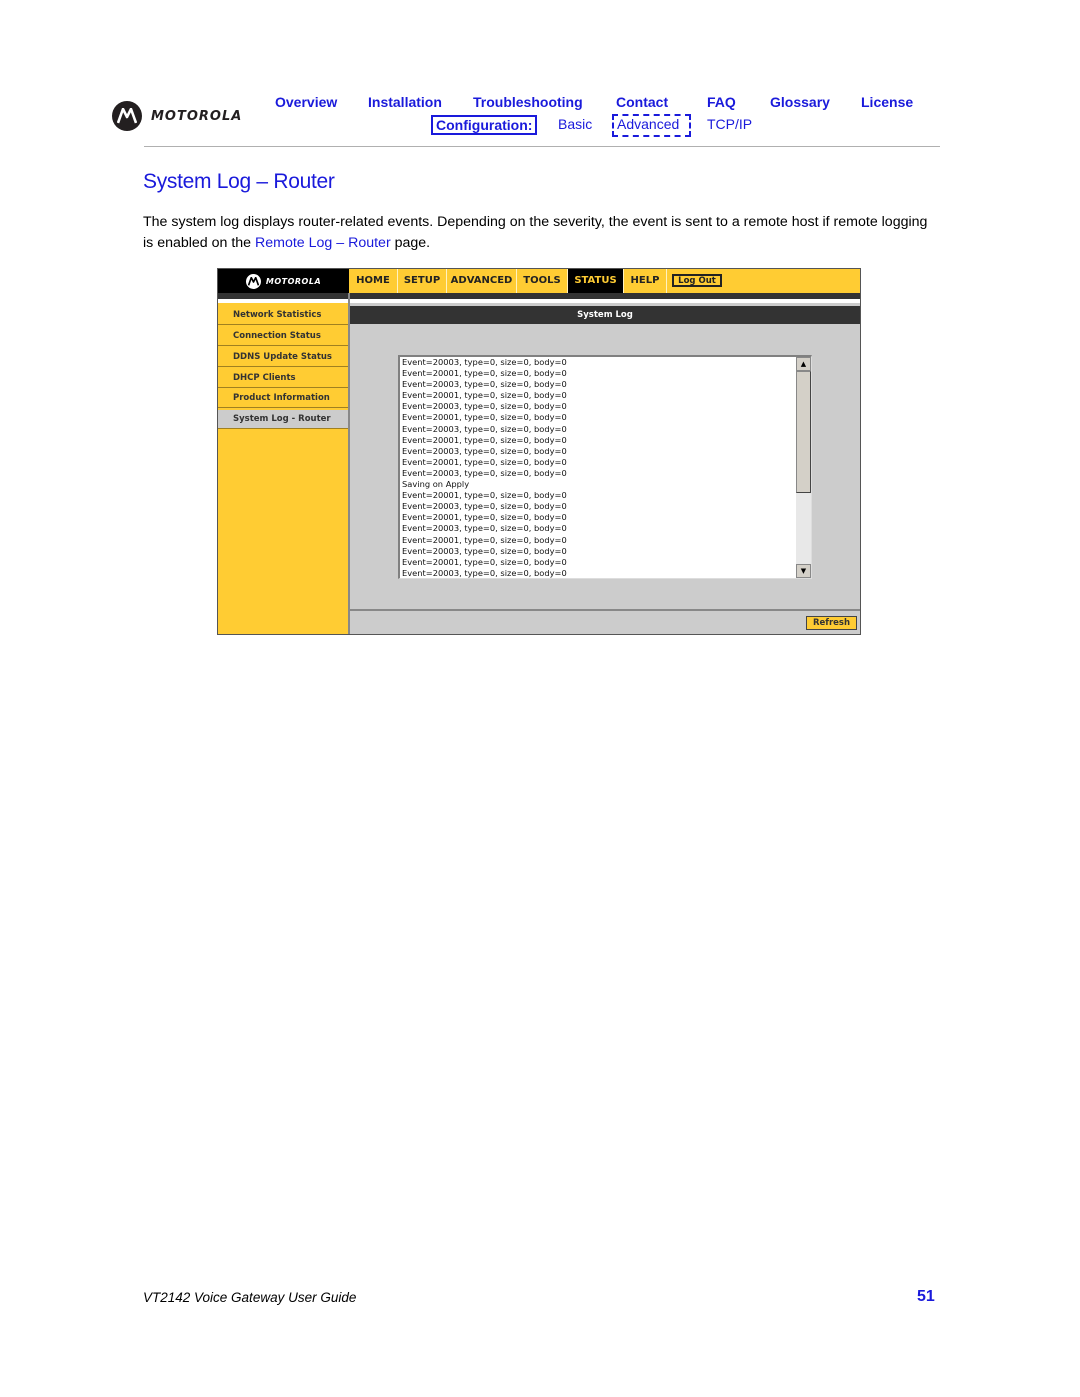 The height and width of the screenshot is (1397, 1080). I want to click on sidebar-item-network-statistics: Network Statistics, so click(283, 315).